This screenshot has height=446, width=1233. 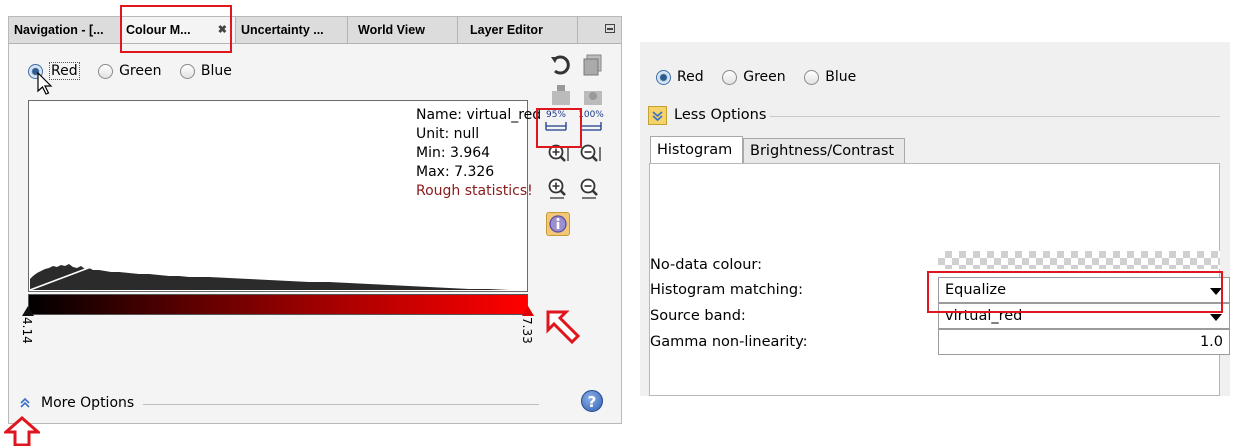 I want to click on annotation-box-zoom, so click(x=559, y=128).